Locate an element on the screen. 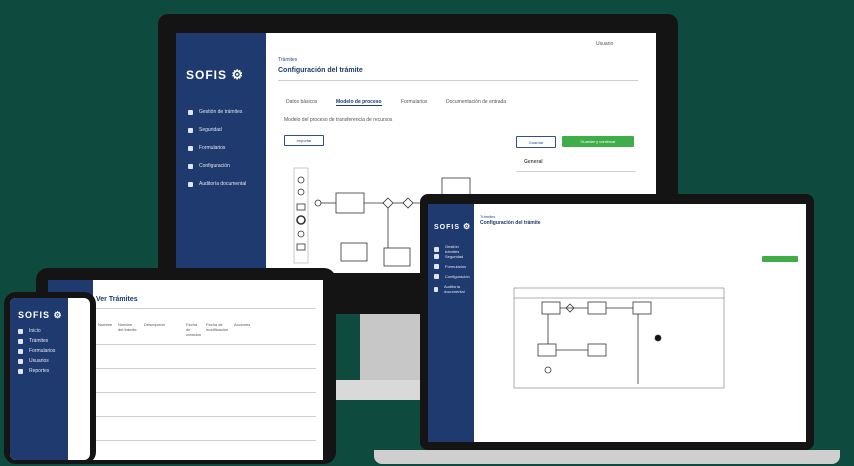  save-continue-button: Guardar y continuar is located at coordinates (598, 141).